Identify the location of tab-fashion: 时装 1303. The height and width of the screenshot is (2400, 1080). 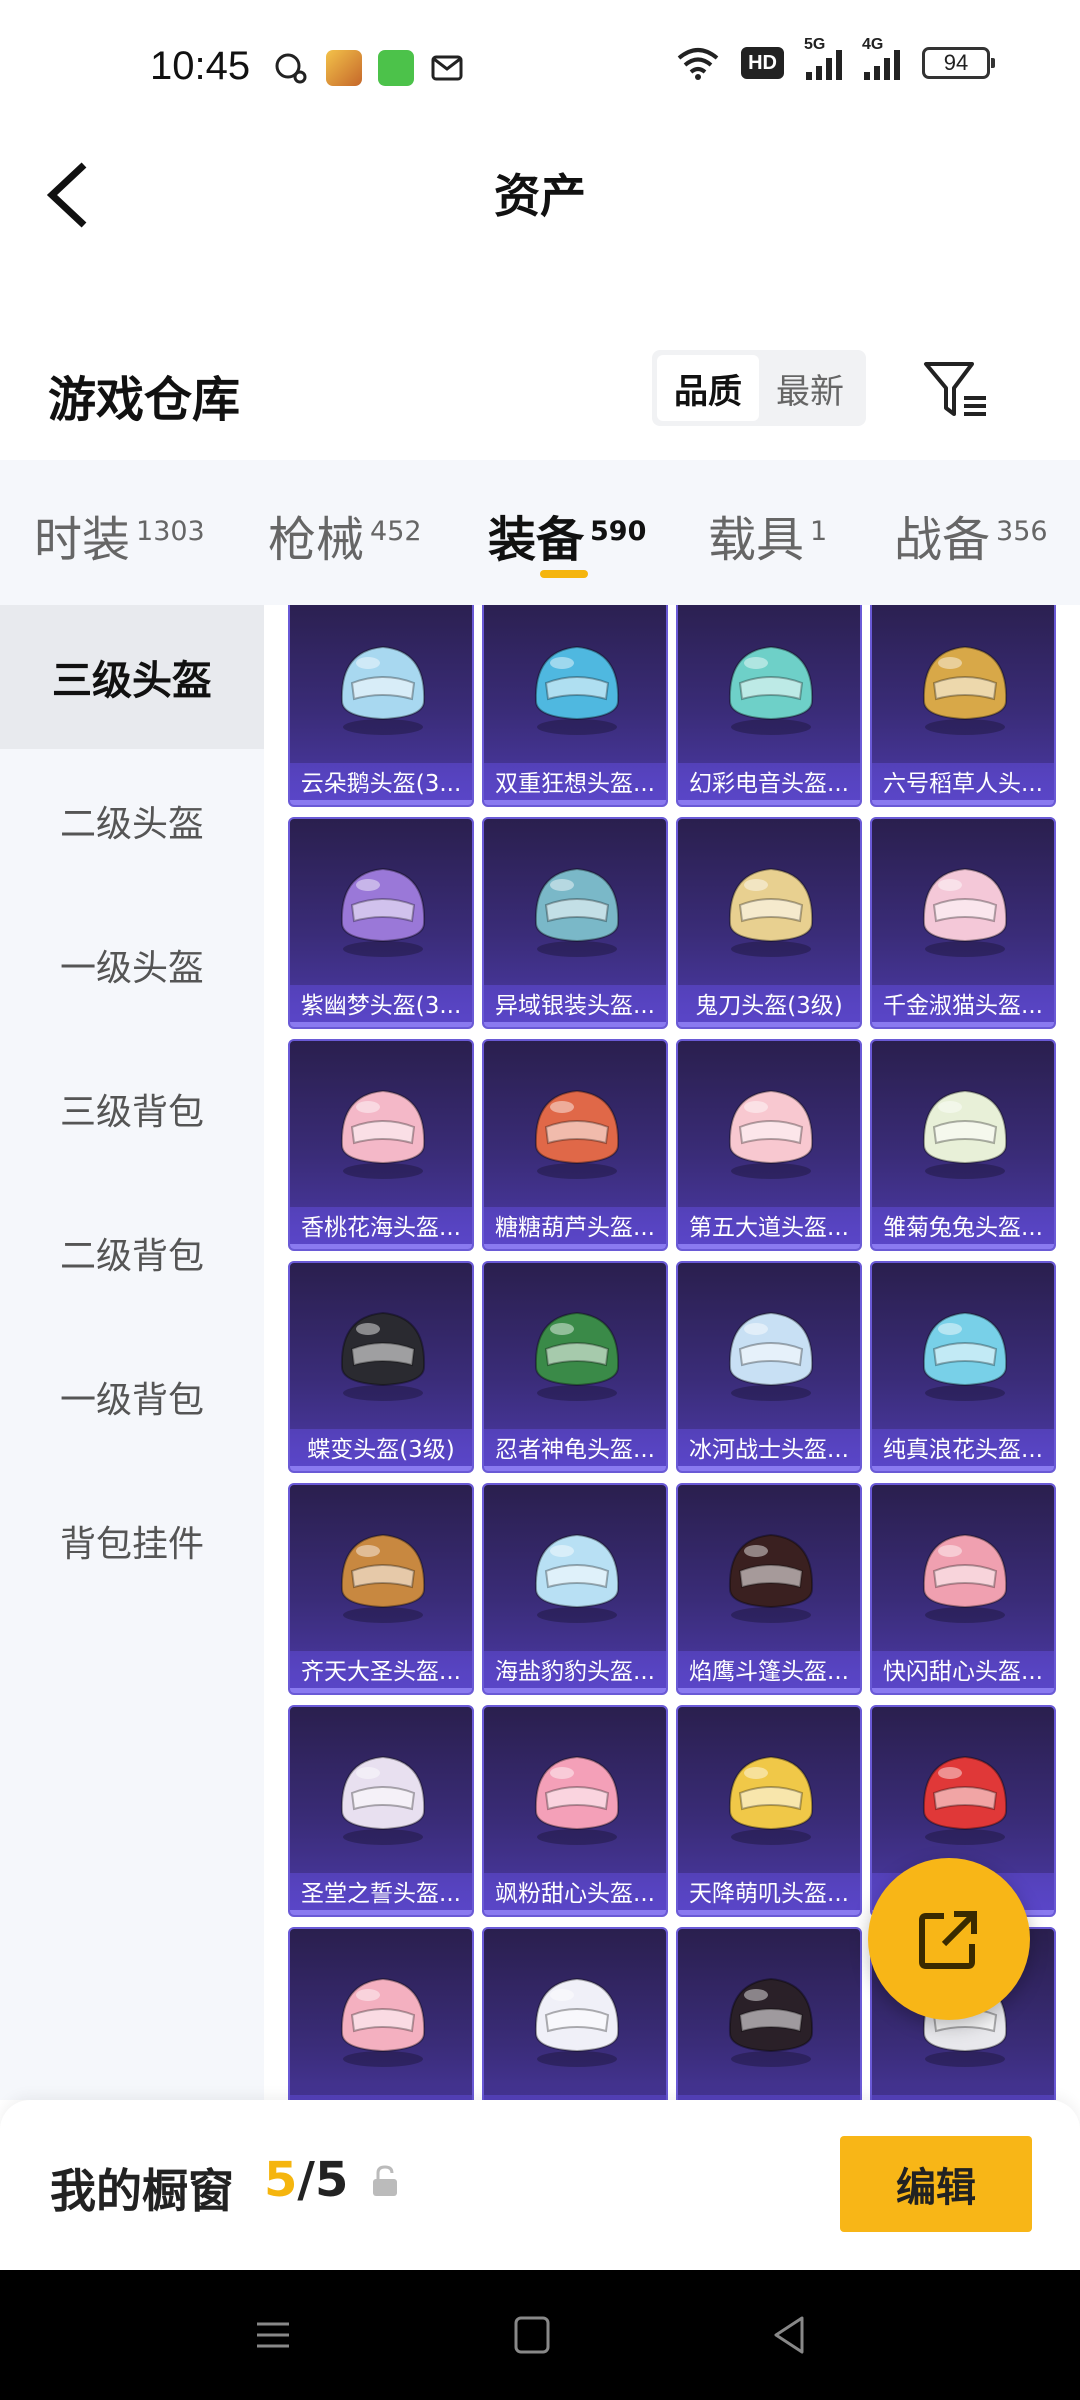
(119, 535).